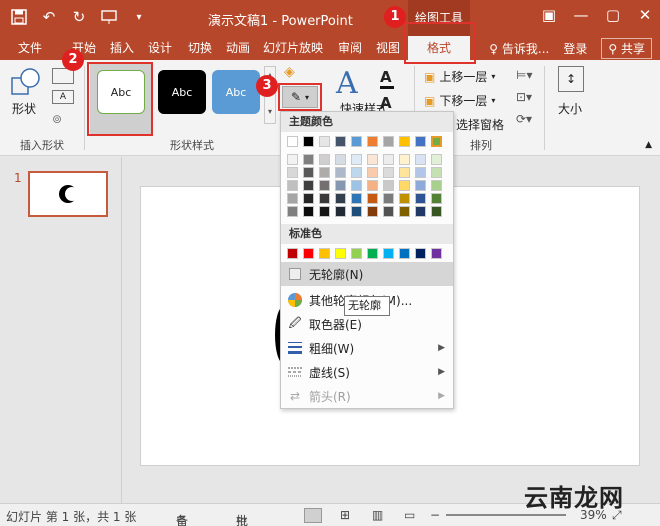  What do you see at coordinates (575, 48) in the screenshot?
I see `login-link: 登录` at bounding box center [575, 48].